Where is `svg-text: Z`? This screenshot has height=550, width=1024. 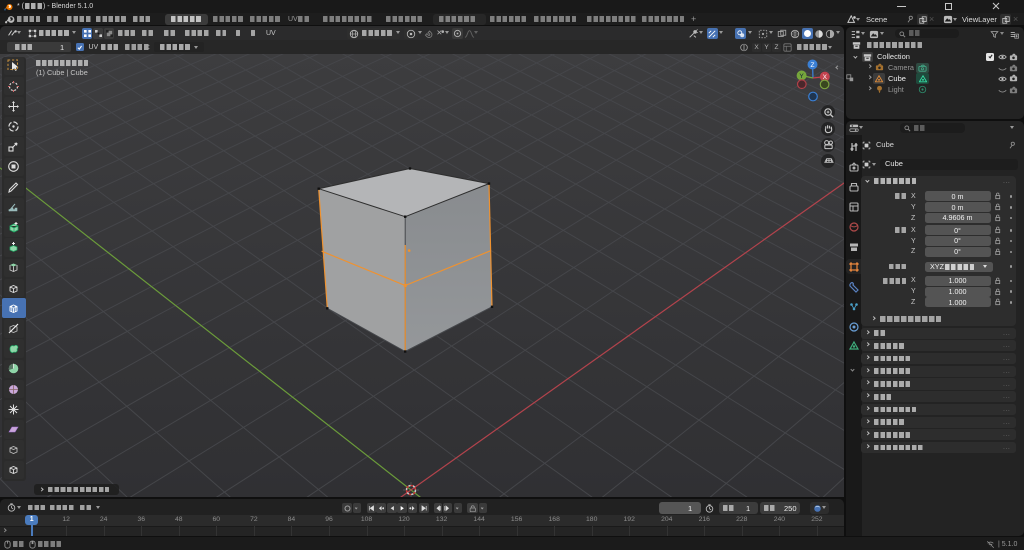
svg-text: Z is located at coordinates (813, 65).